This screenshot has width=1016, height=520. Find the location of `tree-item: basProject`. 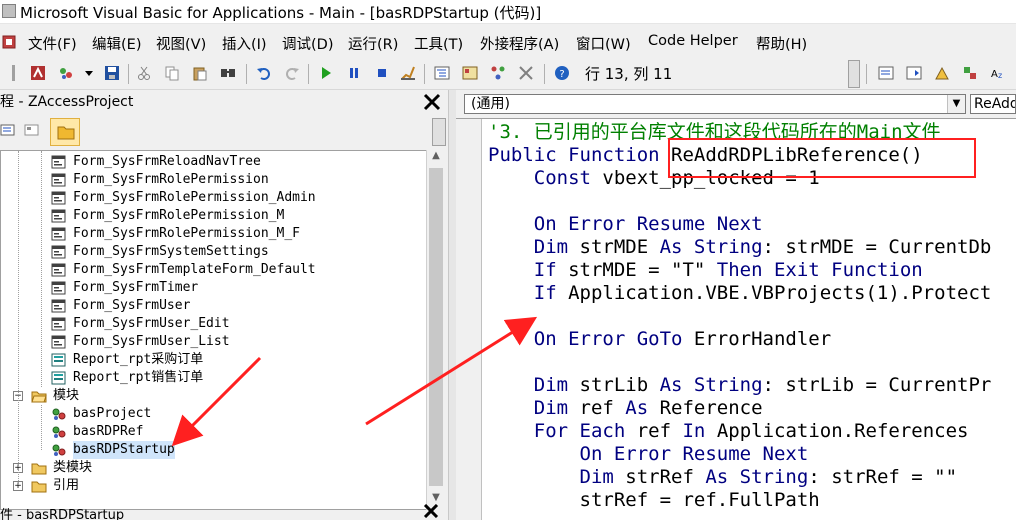

tree-item: basProject is located at coordinates (101, 414).